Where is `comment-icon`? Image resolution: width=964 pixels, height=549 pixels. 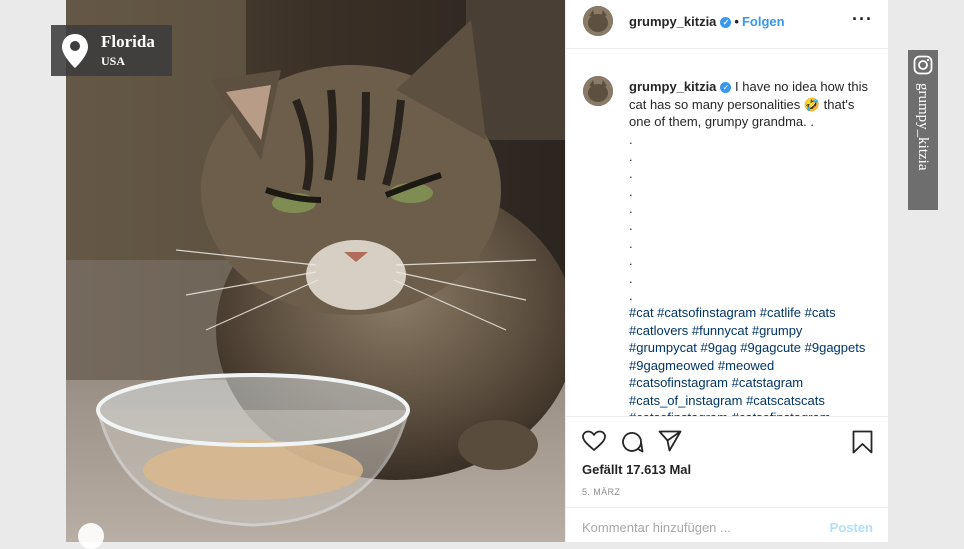
comment-icon is located at coordinates (632, 442).